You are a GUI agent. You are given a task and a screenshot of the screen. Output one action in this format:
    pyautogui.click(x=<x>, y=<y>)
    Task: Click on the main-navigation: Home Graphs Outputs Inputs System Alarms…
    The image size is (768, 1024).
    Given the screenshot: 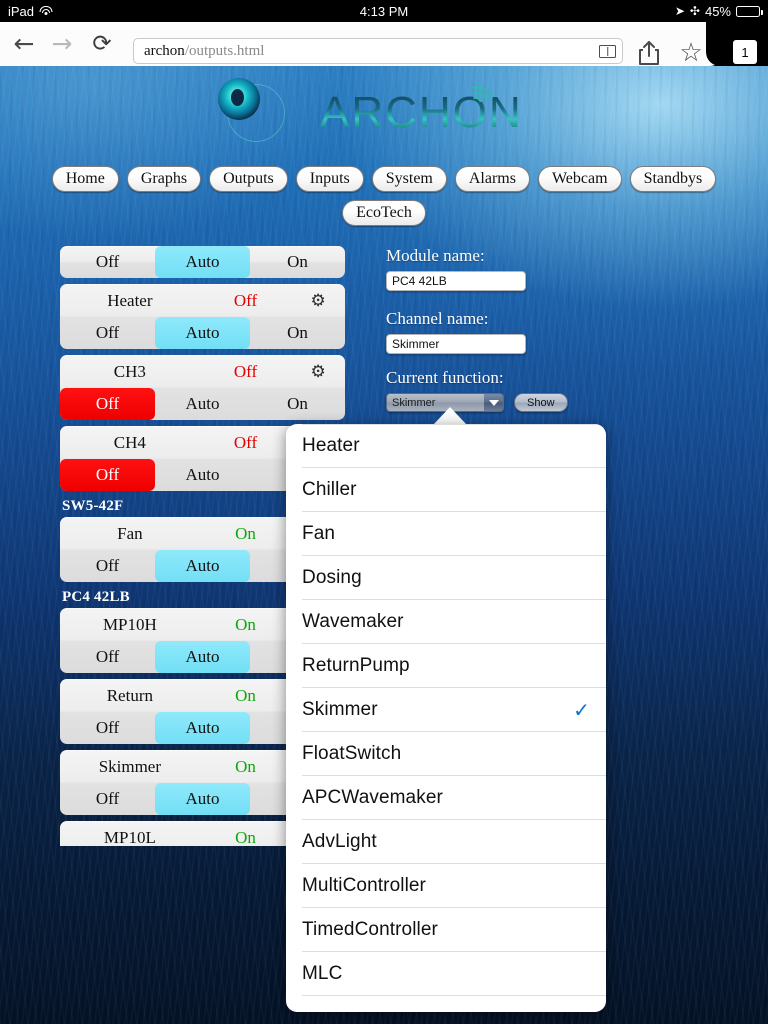 What is the action you would take?
    pyautogui.click(x=384, y=196)
    